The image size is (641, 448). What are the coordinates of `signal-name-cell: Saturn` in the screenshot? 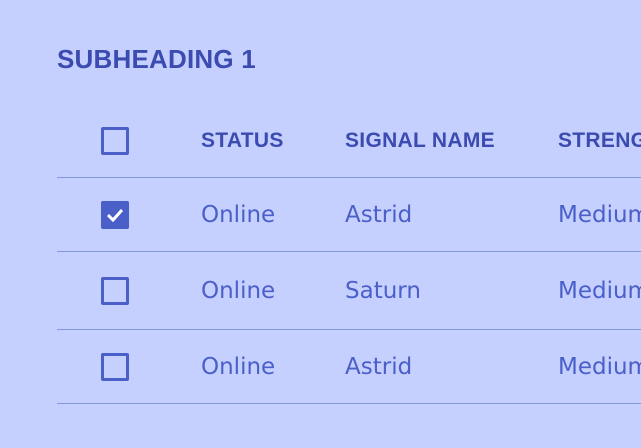 It's located at (383, 290).